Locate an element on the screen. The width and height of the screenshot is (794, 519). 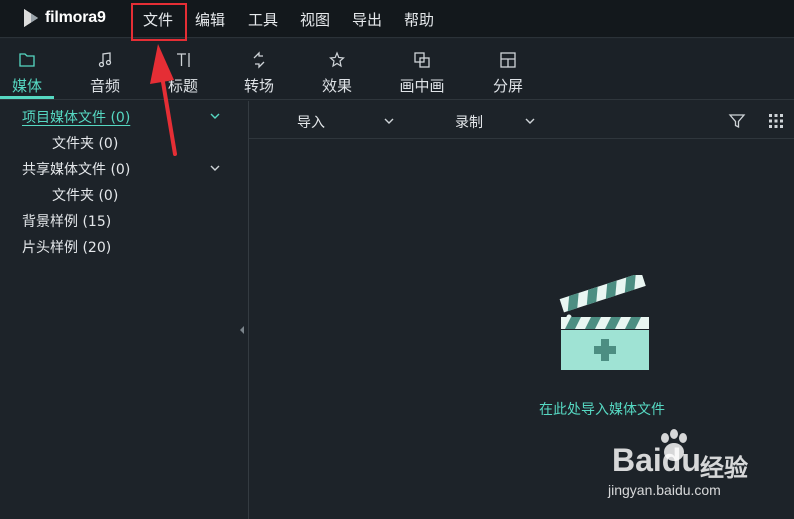
annotation-arrow-icon is located at coordinates (163, 100).